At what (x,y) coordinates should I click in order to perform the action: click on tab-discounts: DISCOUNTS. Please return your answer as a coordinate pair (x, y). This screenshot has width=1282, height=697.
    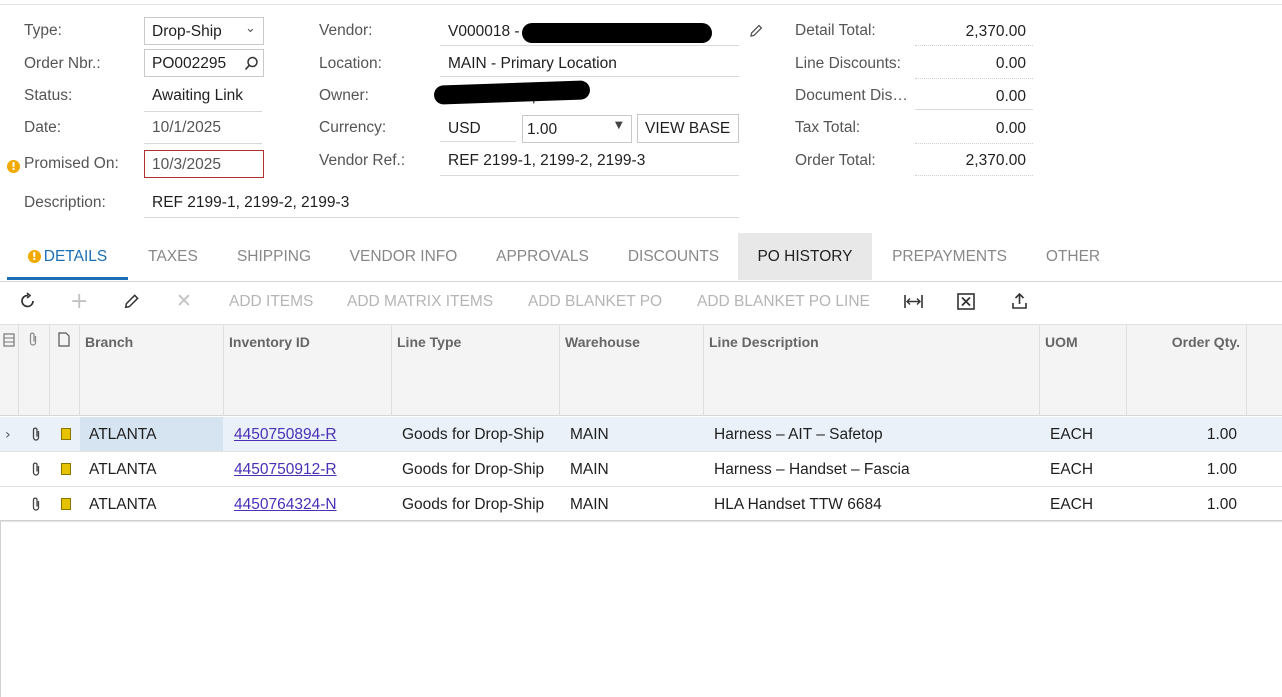
    Looking at the image, I should click on (673, 256).